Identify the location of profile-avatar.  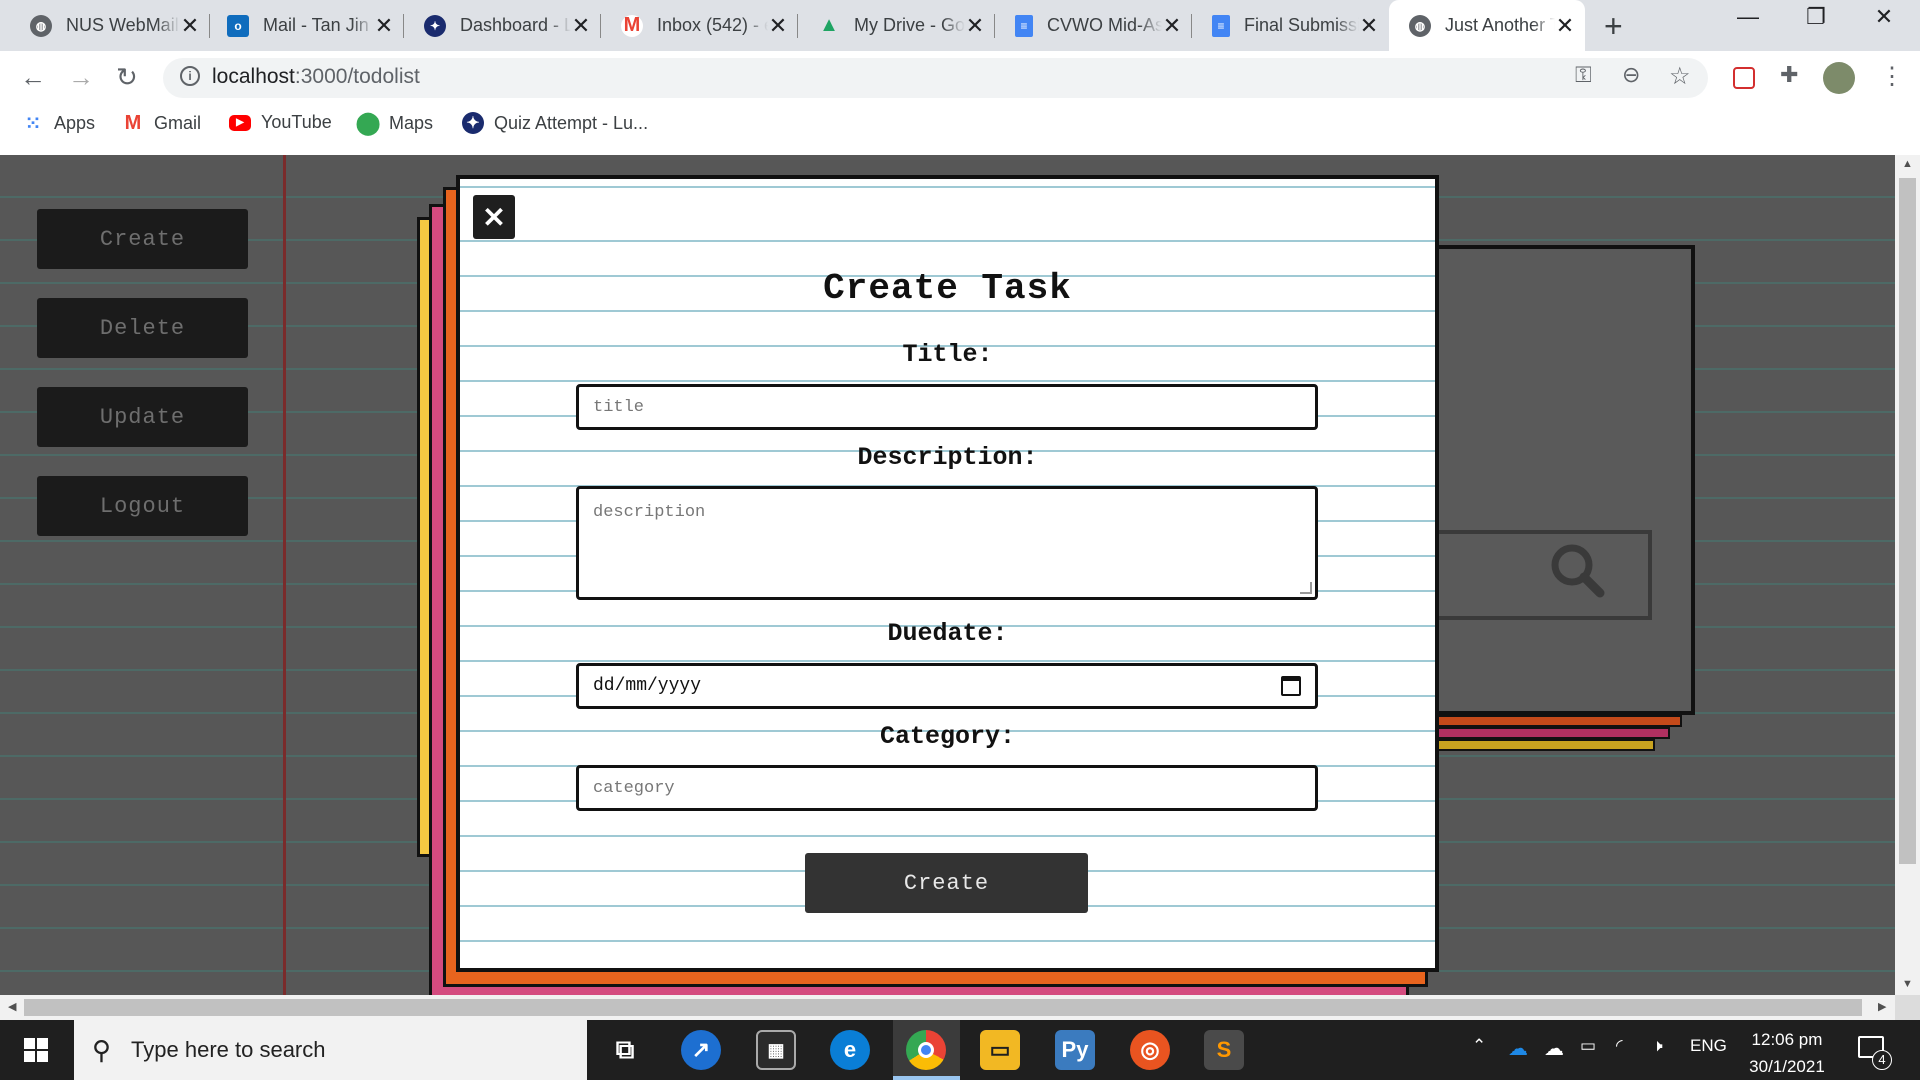
(1839, 78).